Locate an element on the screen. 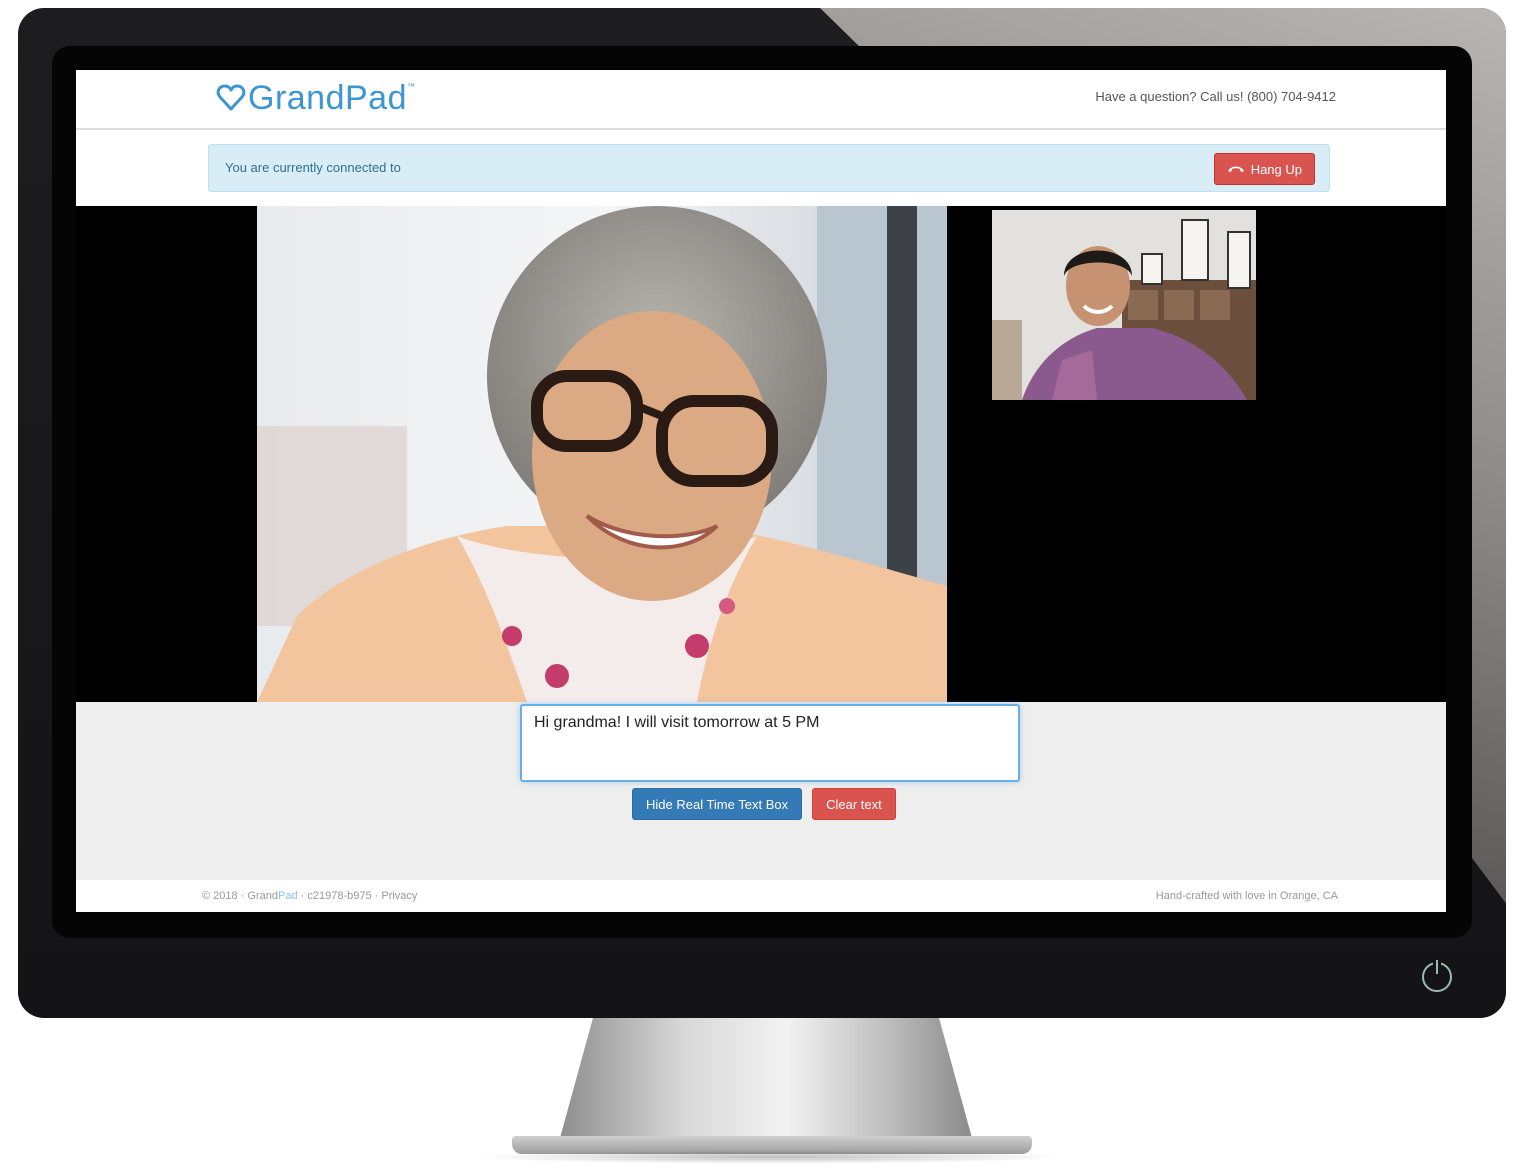  hang-up-button: Hang Up is located at coordinates (1264, 169).